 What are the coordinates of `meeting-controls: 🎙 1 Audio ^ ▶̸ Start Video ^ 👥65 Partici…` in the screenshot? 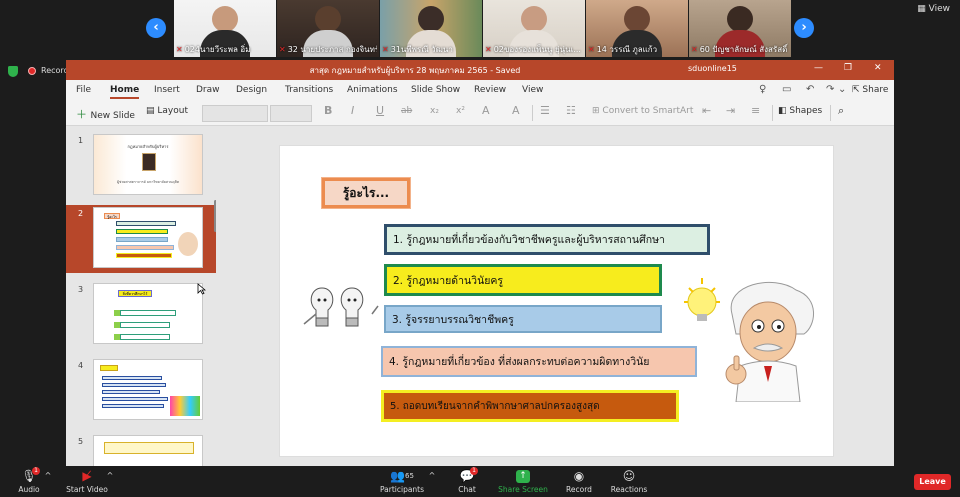 It's located at (480, 481).